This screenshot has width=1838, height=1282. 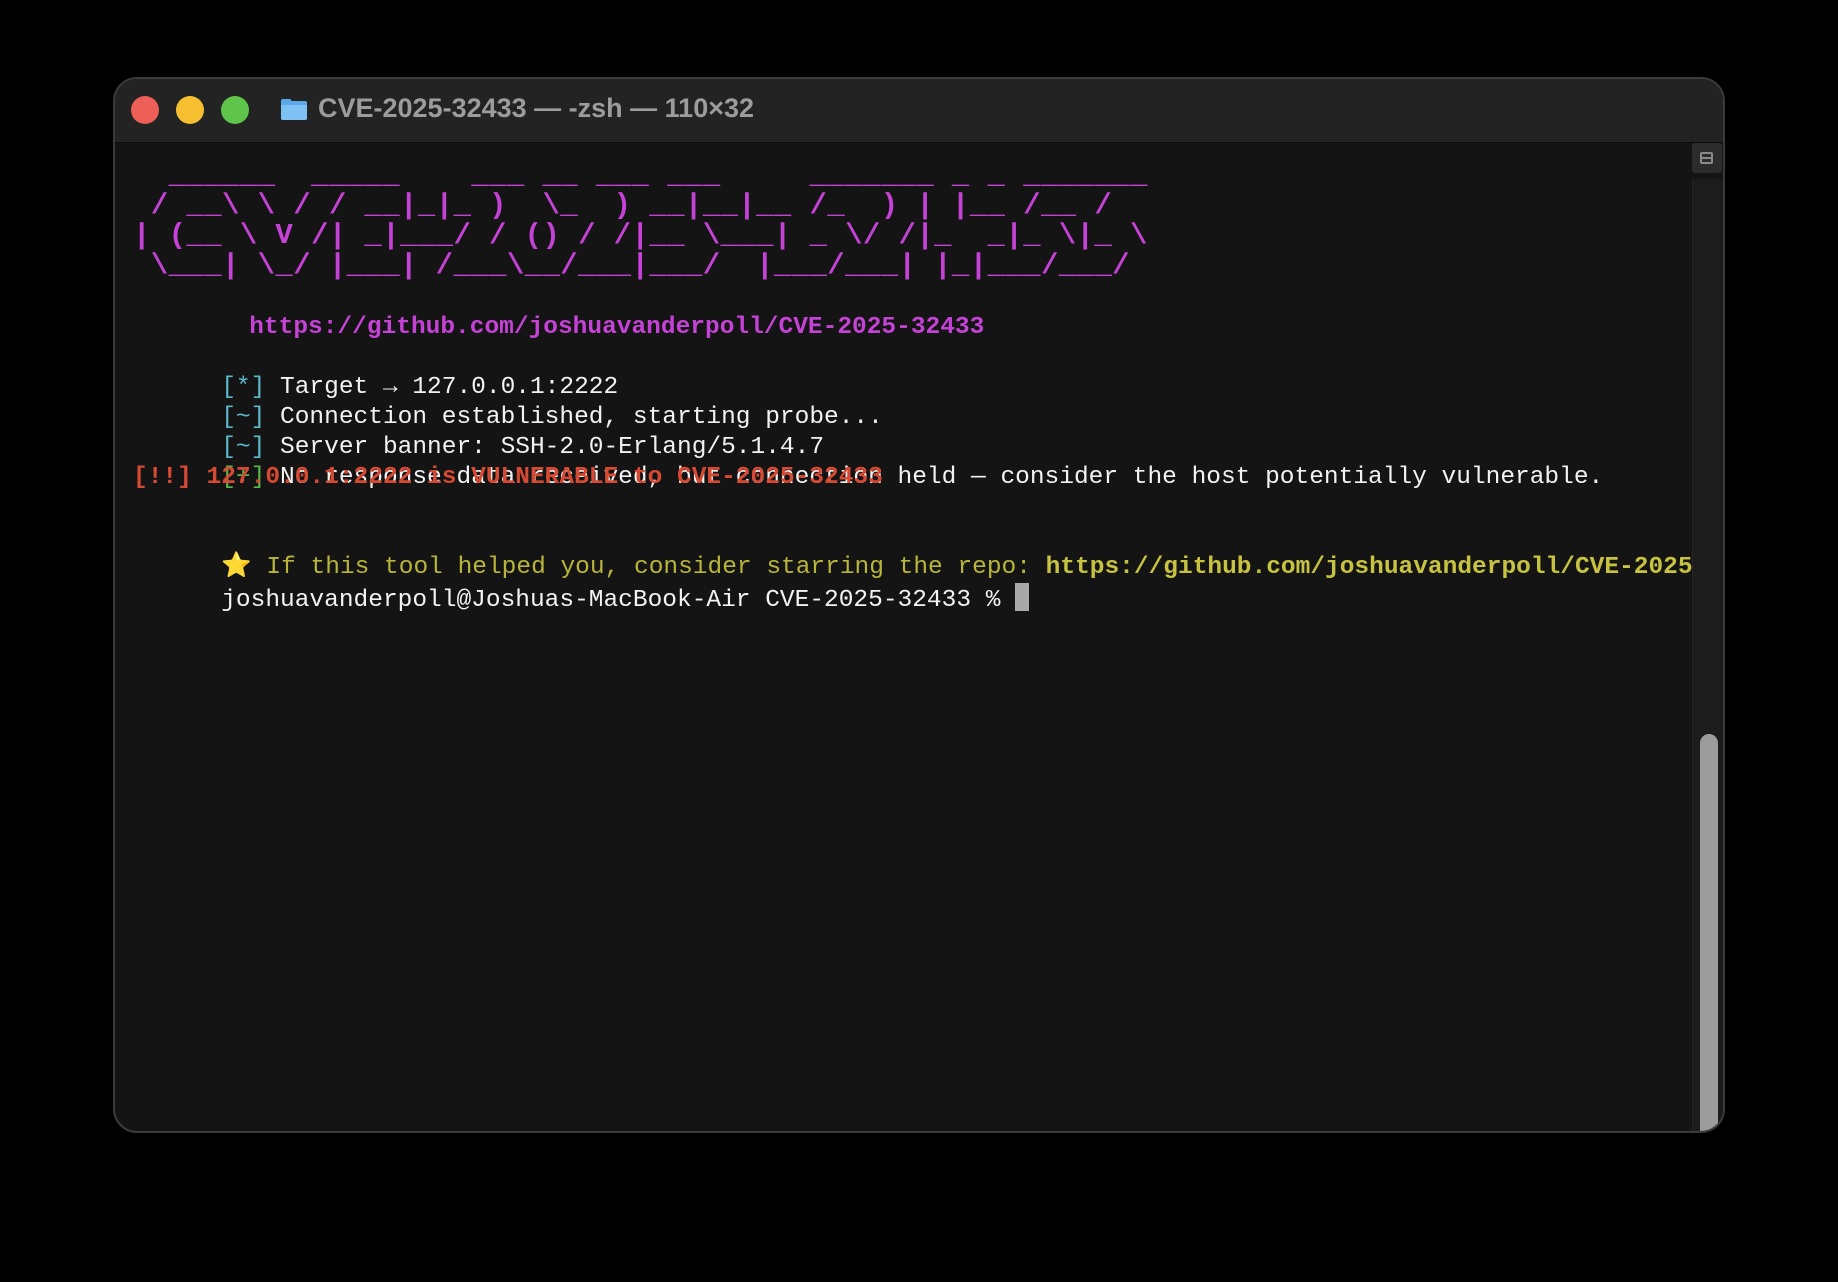 I want to click on scroll-toggle-button, so click(x=1707, y=158).